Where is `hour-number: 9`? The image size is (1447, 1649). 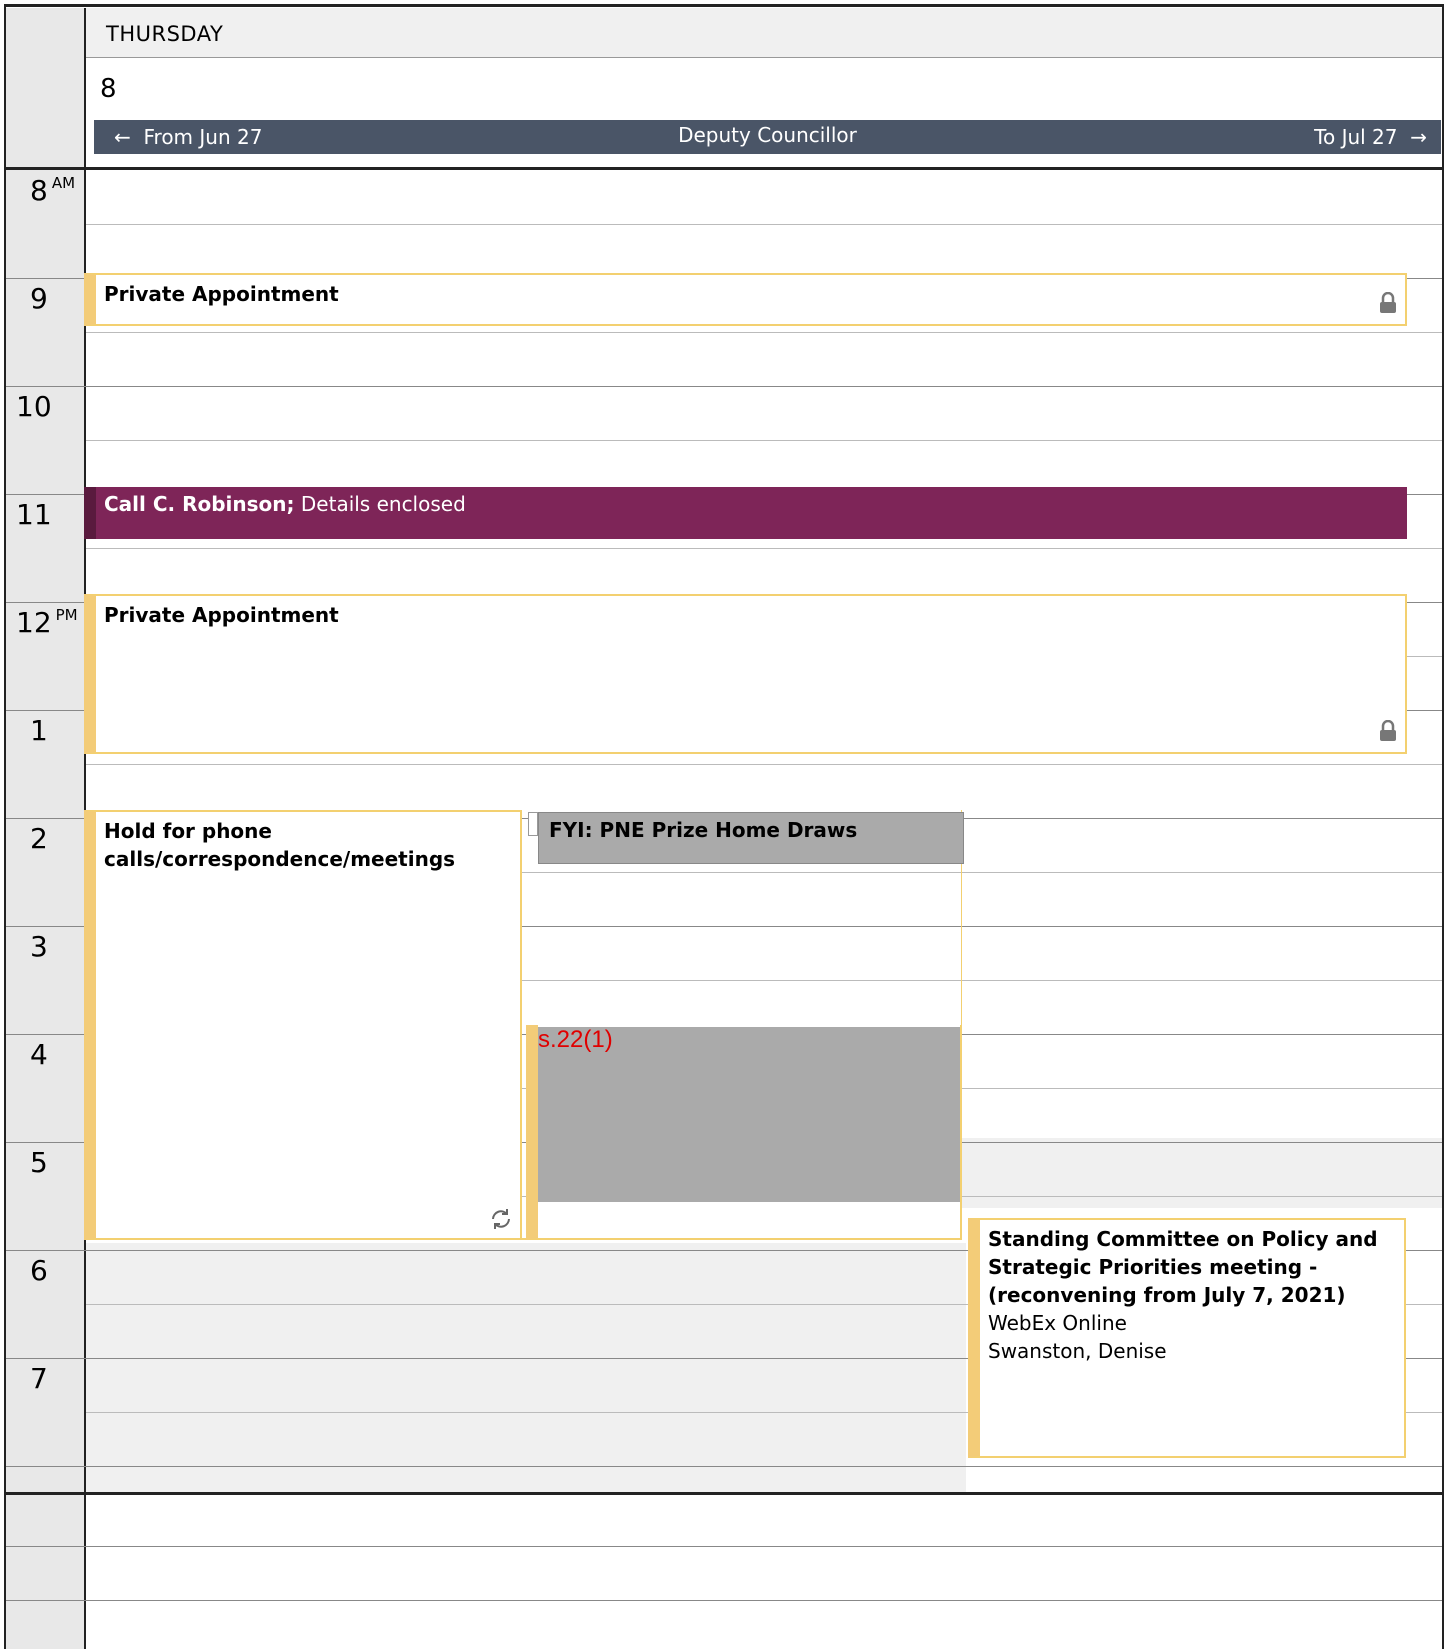
hour-number: 9 is located at coordinates (39, 298).